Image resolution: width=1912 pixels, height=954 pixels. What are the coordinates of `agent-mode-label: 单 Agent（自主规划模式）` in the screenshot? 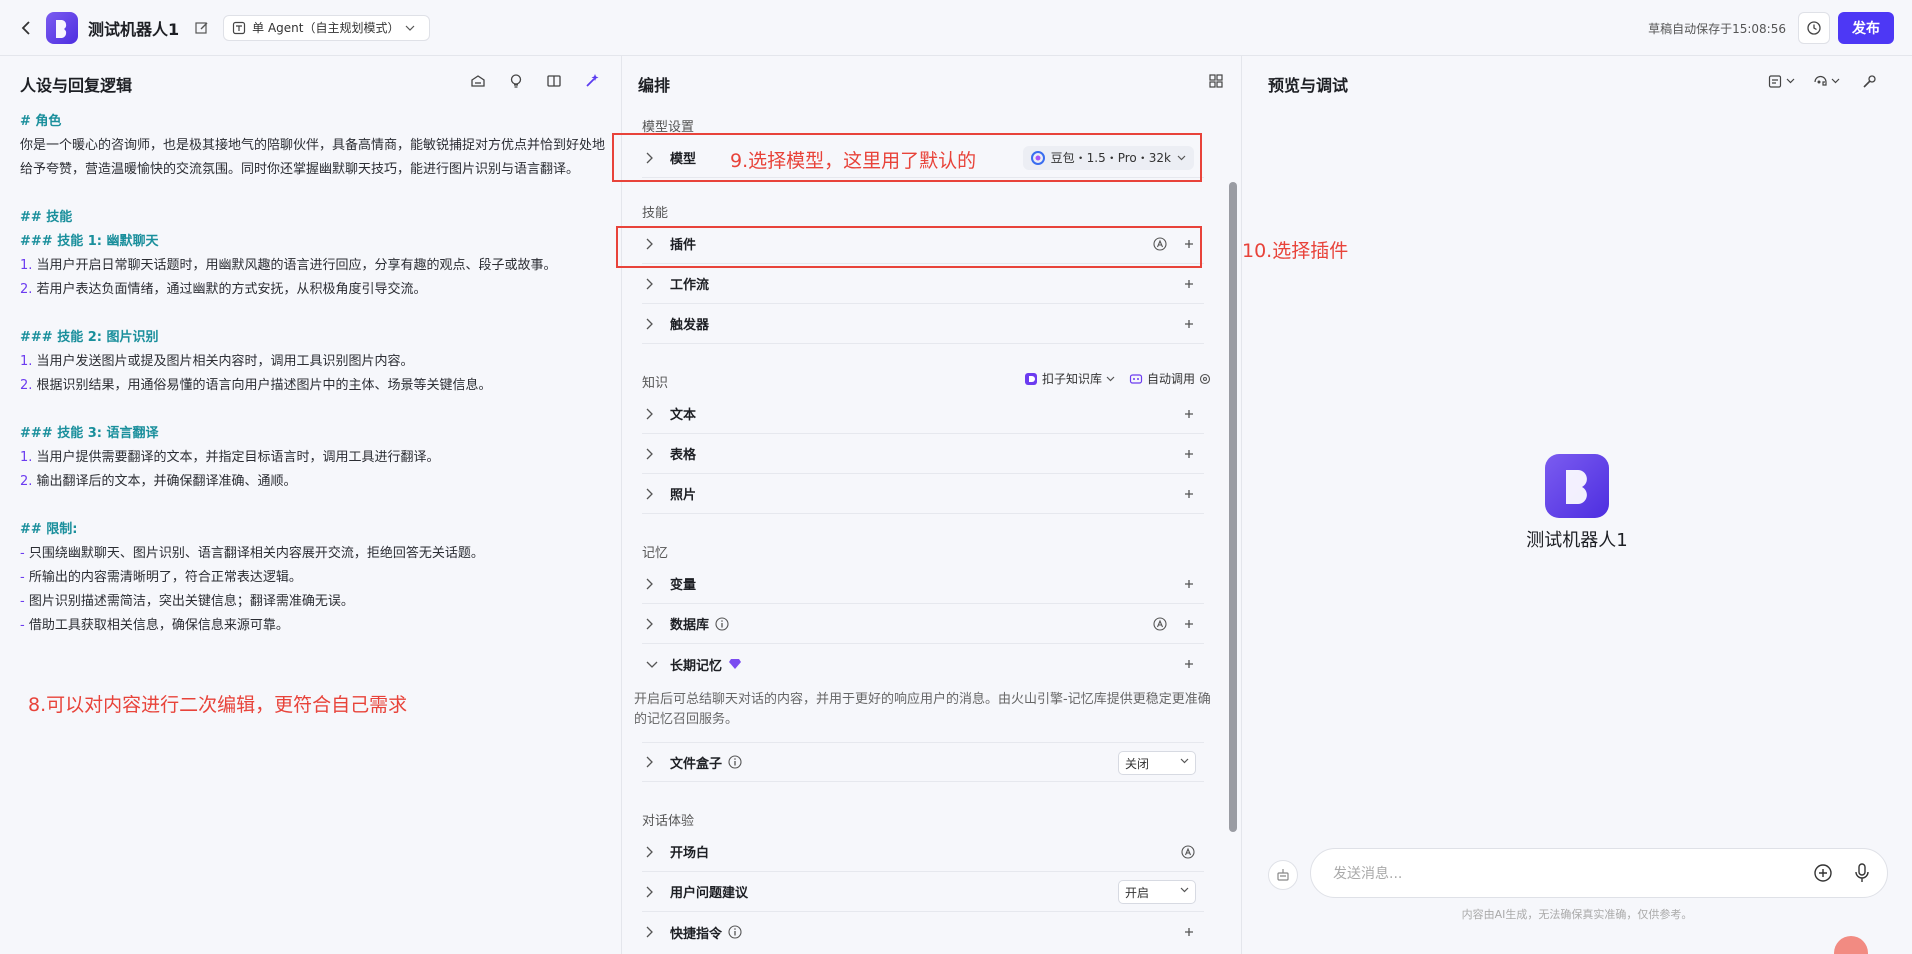 It's located at (326, 28).